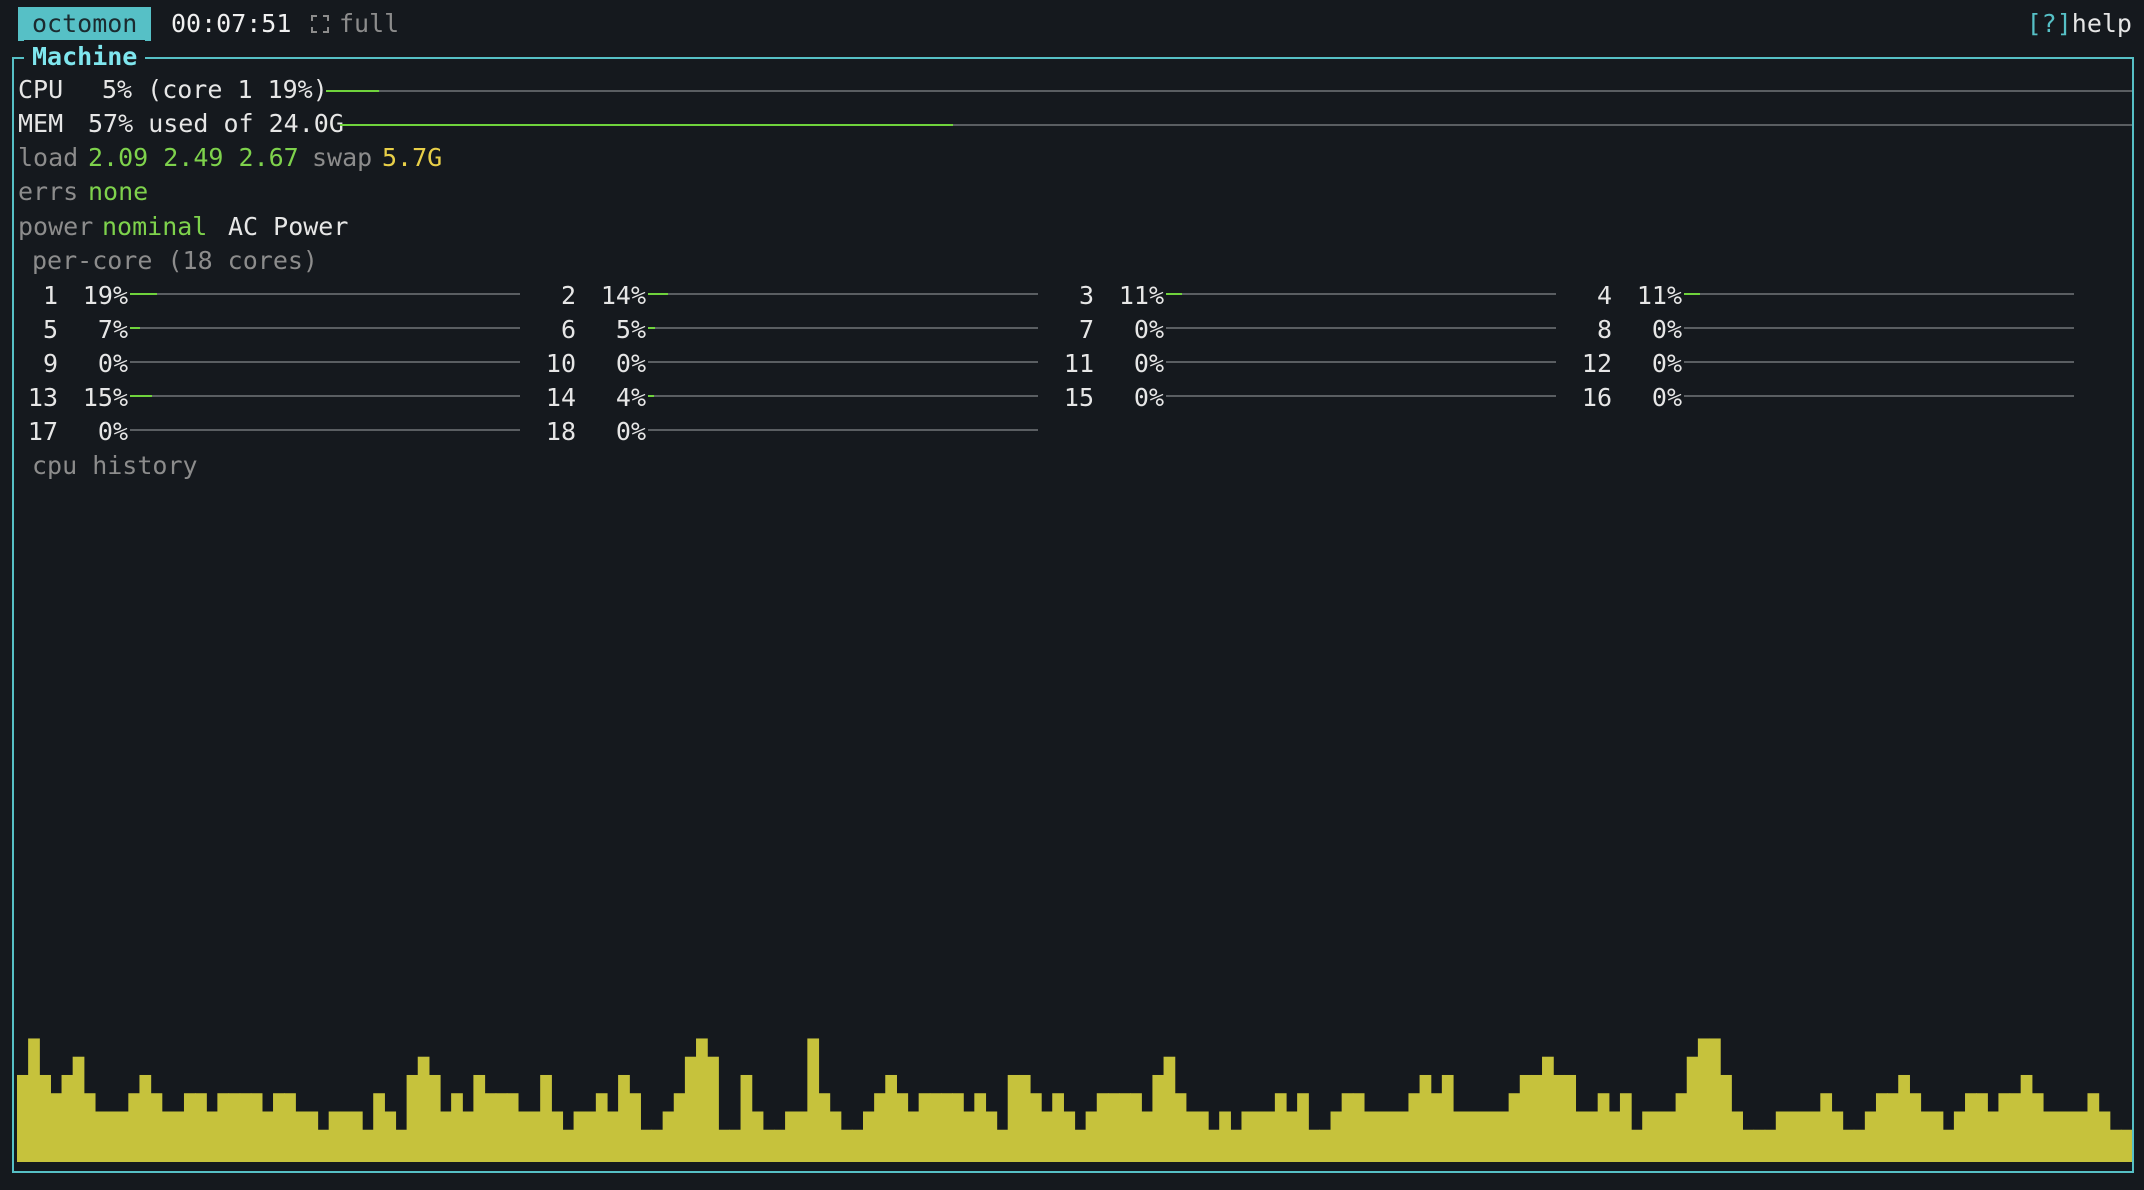 This screenshot has width=2144, height=1190. What do you see at coordinates (560, 397) in the screenshot?
I see `core-14-number: 14` at bounding box center [560, 397].